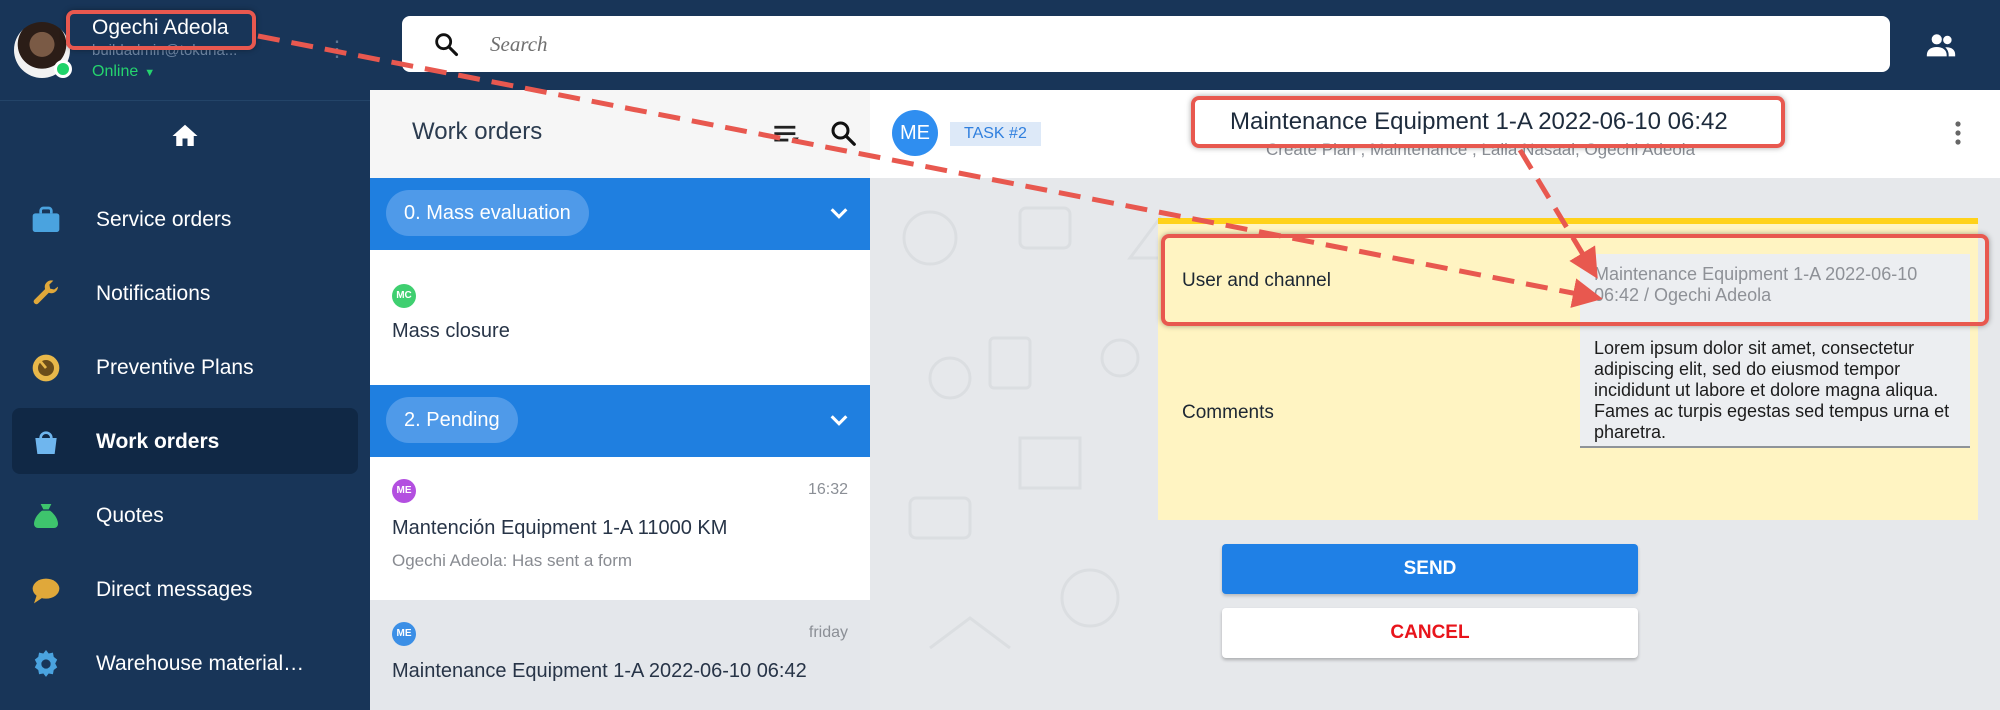 The image size is (2000, 710). I want to click on item-subtitle: Ogechi Adeola: Has sent a form, so click(512, 560).